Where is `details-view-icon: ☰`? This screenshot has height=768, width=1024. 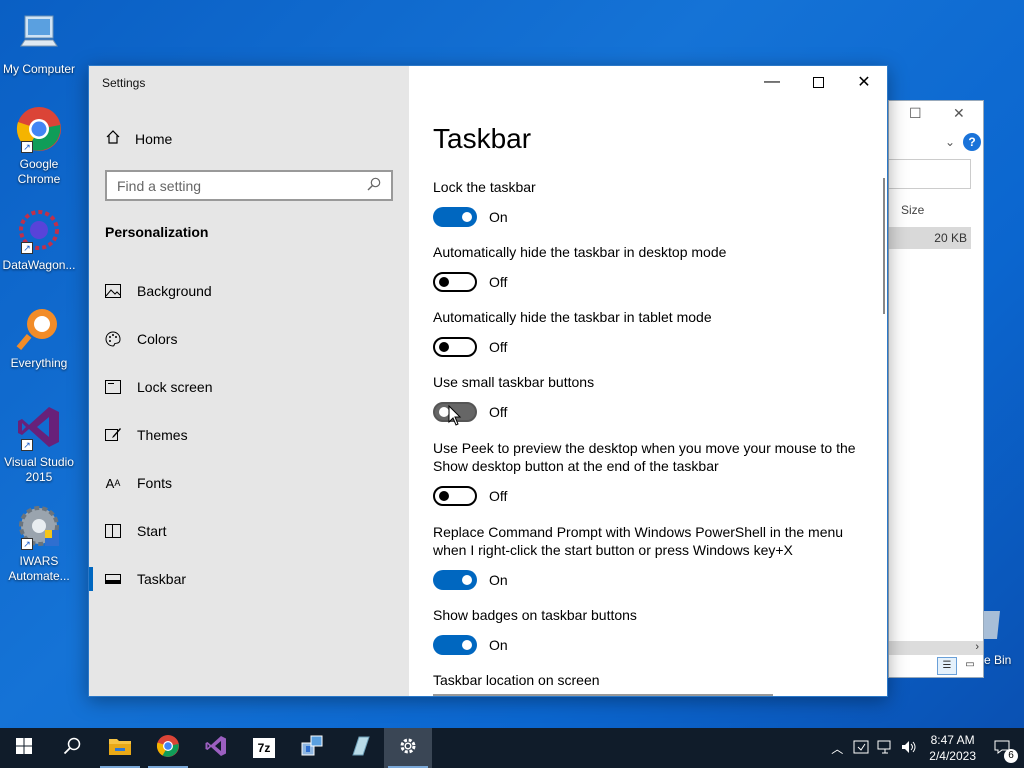 details-view-icon: ☰ is located at coordinates (947, 666).